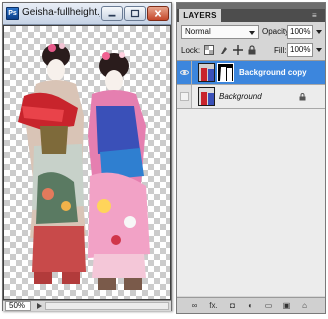  I want to click on layer-name: Background, so click(240, 96).